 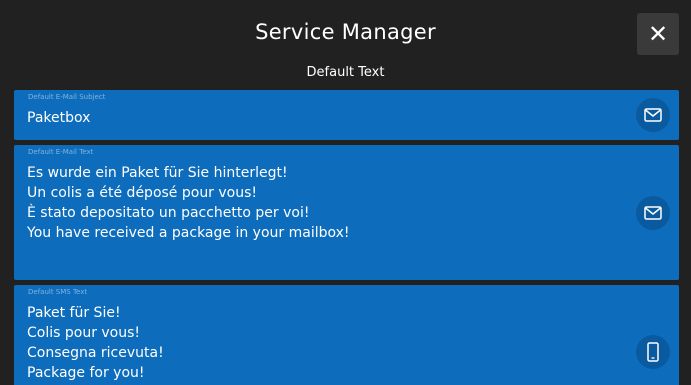 I want to click on page-title: Service Manager, so click(x=345, y=32).